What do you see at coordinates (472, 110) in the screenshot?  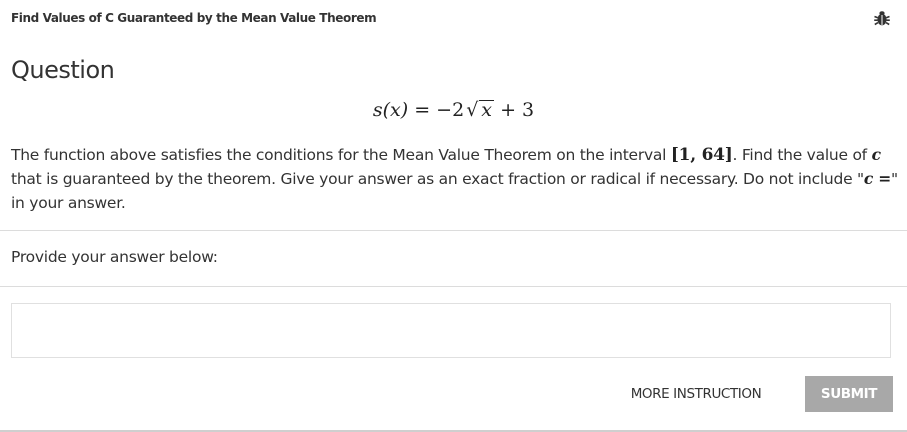 I see `radical-sign: √` at bounding box center [472, 110].